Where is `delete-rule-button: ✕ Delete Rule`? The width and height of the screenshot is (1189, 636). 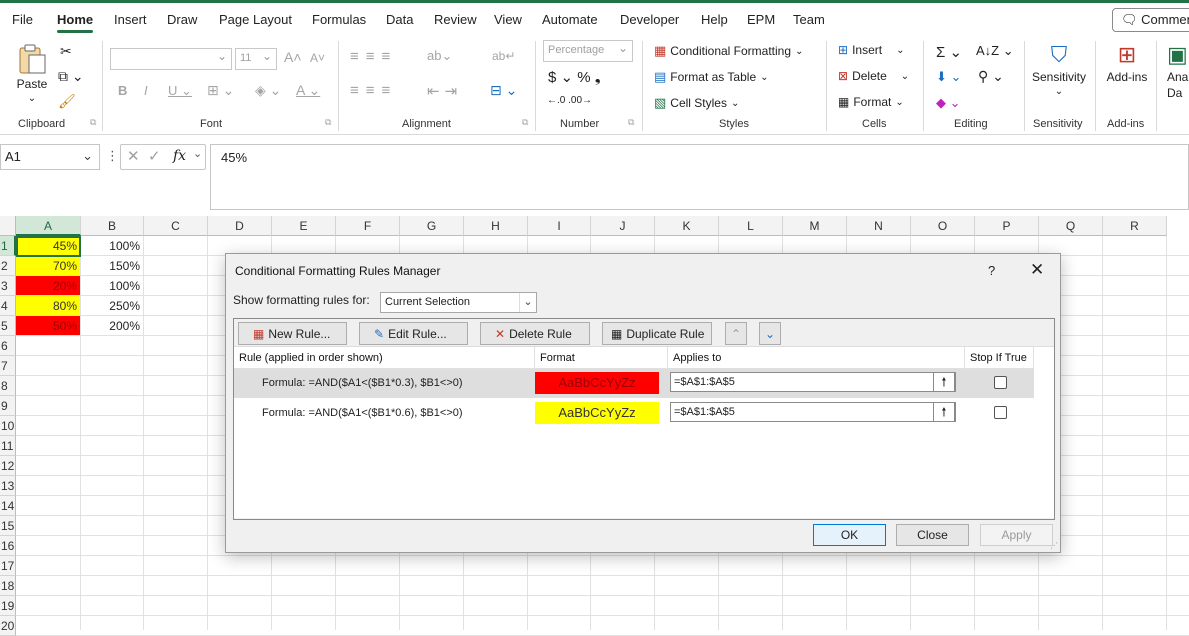 delete-rule-button: ✕ Delete Rule is located at coordinates (535, 333).